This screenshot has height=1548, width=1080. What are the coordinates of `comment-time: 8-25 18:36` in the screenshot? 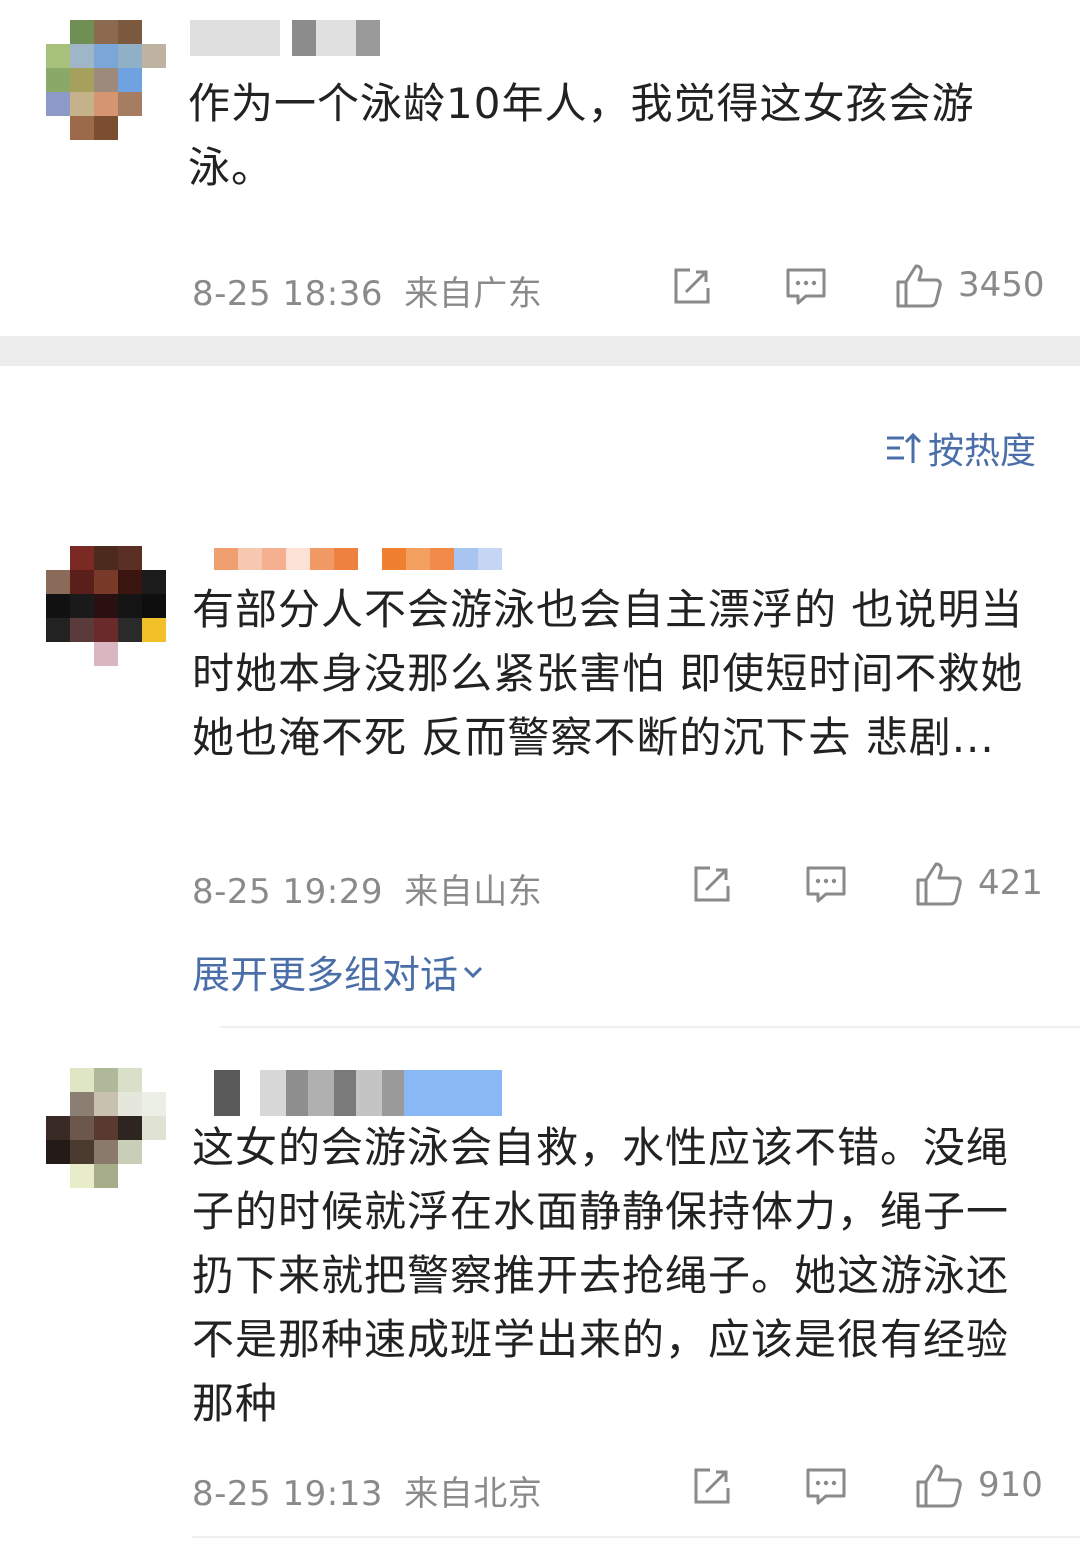 It's located at (287, 294).